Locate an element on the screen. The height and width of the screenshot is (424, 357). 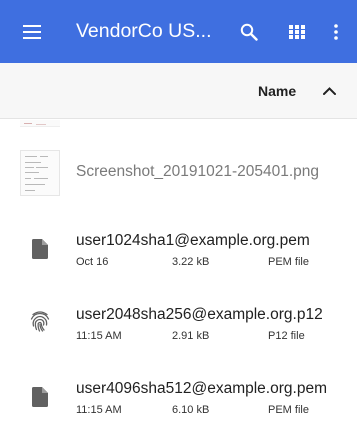
grid-view-icon is located at coordinates (297, 31).